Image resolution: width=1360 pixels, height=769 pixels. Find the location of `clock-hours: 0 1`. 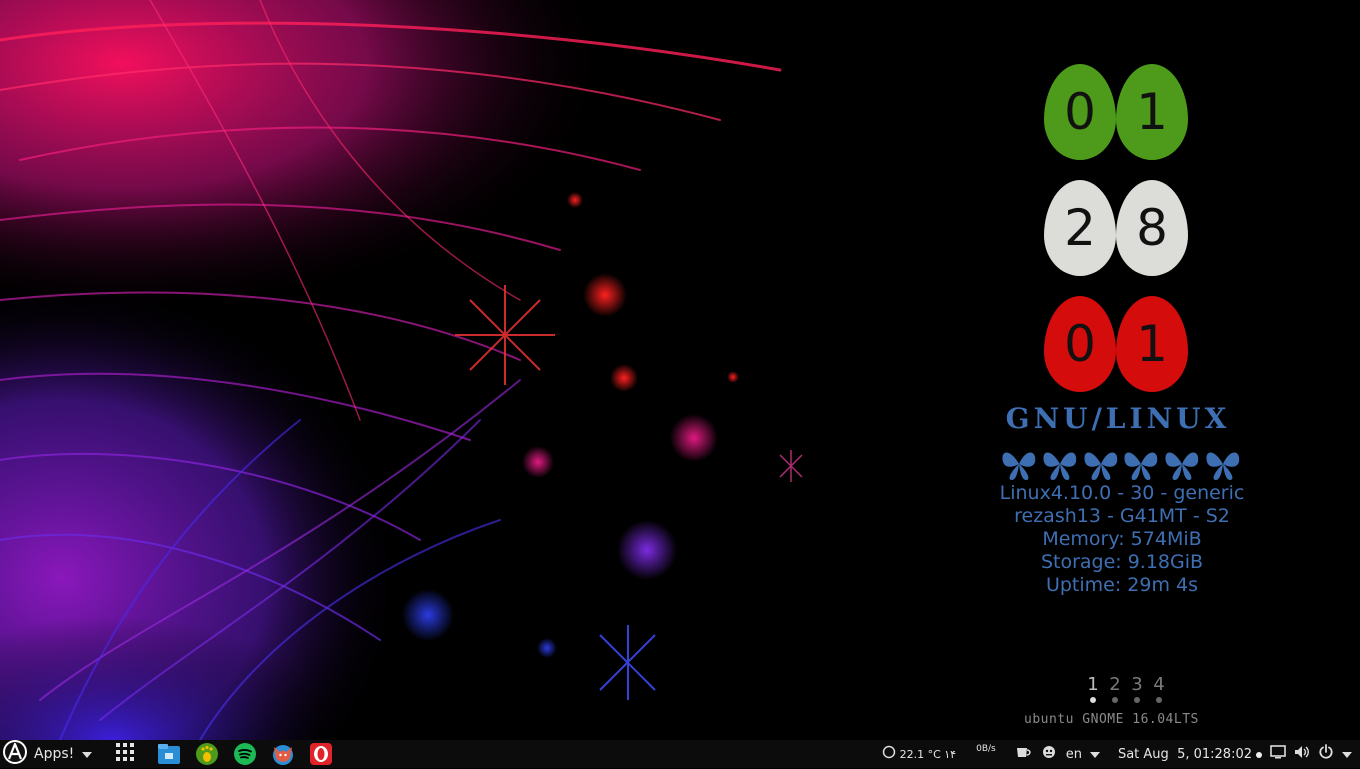

clock-hours: 0 1 is located at coordinates (1116, 112).